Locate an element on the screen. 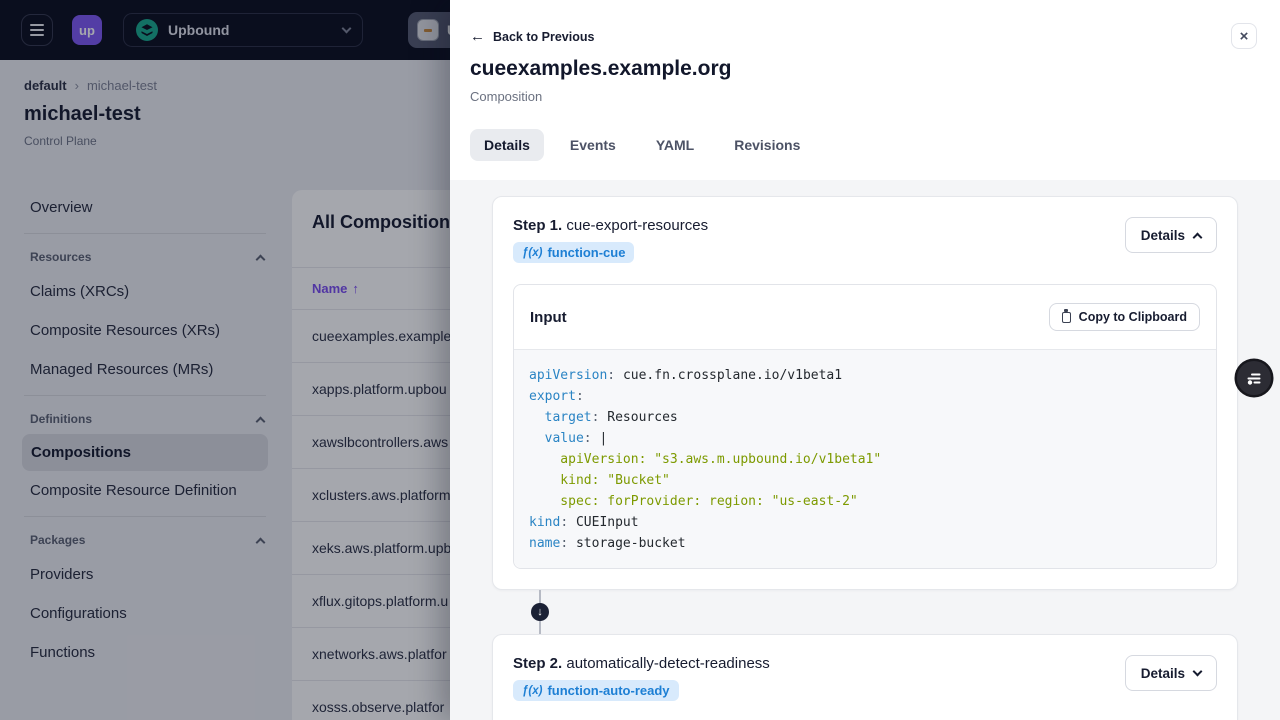  back-arrow-icon: ← is located at coordinates (477, 36).